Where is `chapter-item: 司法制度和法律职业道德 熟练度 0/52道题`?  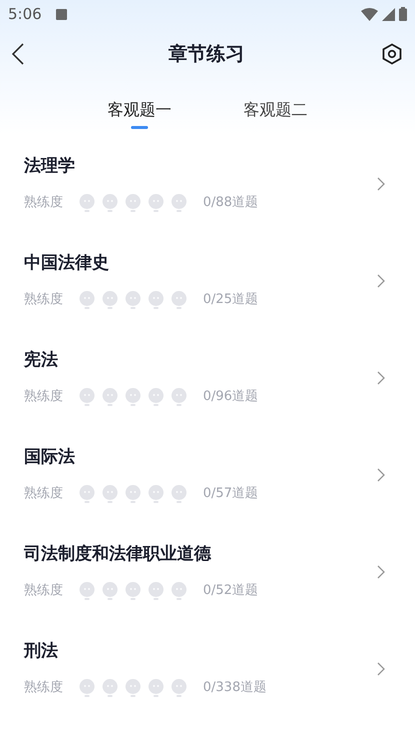 chapter-item: 司法制度和法律职业道德 熟练度 0/52道题 is located at coordinates (207, 571).